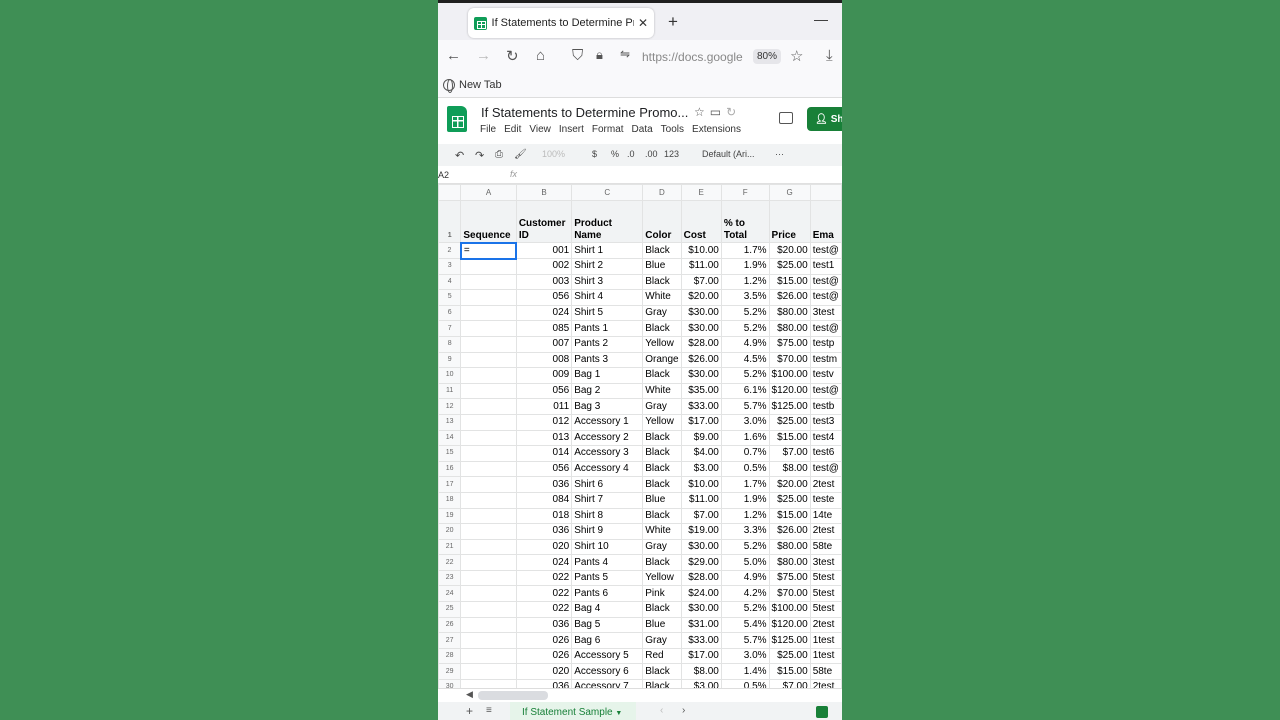  What do you see at coordinates (694, 57) in the screenshot?
I see `url-field: https://docs.google` at bounding box center [694, 57].